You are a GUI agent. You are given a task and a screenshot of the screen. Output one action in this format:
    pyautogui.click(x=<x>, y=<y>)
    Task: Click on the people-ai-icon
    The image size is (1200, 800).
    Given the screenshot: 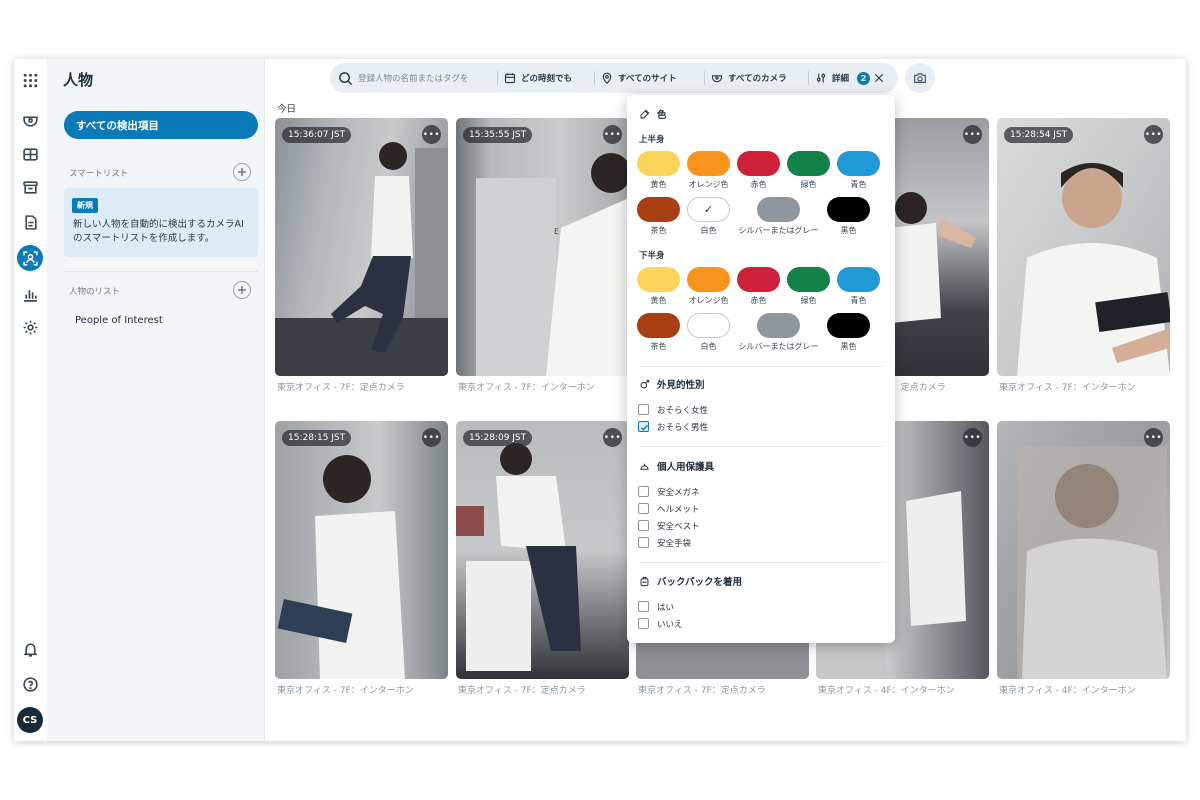 What is the action you would take?
    pyautogui.click(x=30, y=258)
    